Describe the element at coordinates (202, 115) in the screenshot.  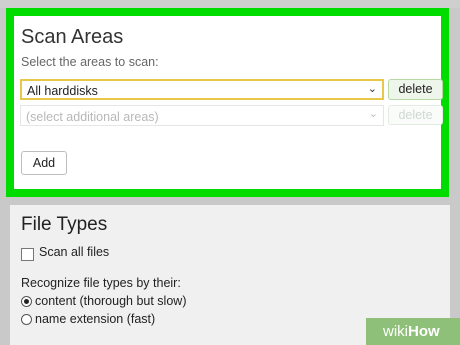
I see `additional-area-select: (select additional areas) ⌄` at that location.